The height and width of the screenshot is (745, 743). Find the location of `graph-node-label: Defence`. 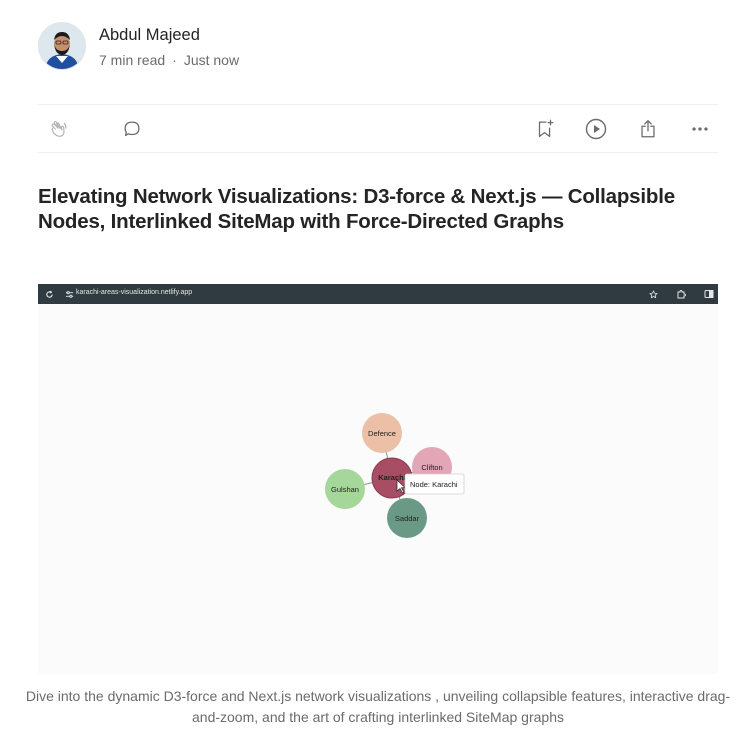

graph-node-label: Defence is located at coordinates (382, 433).